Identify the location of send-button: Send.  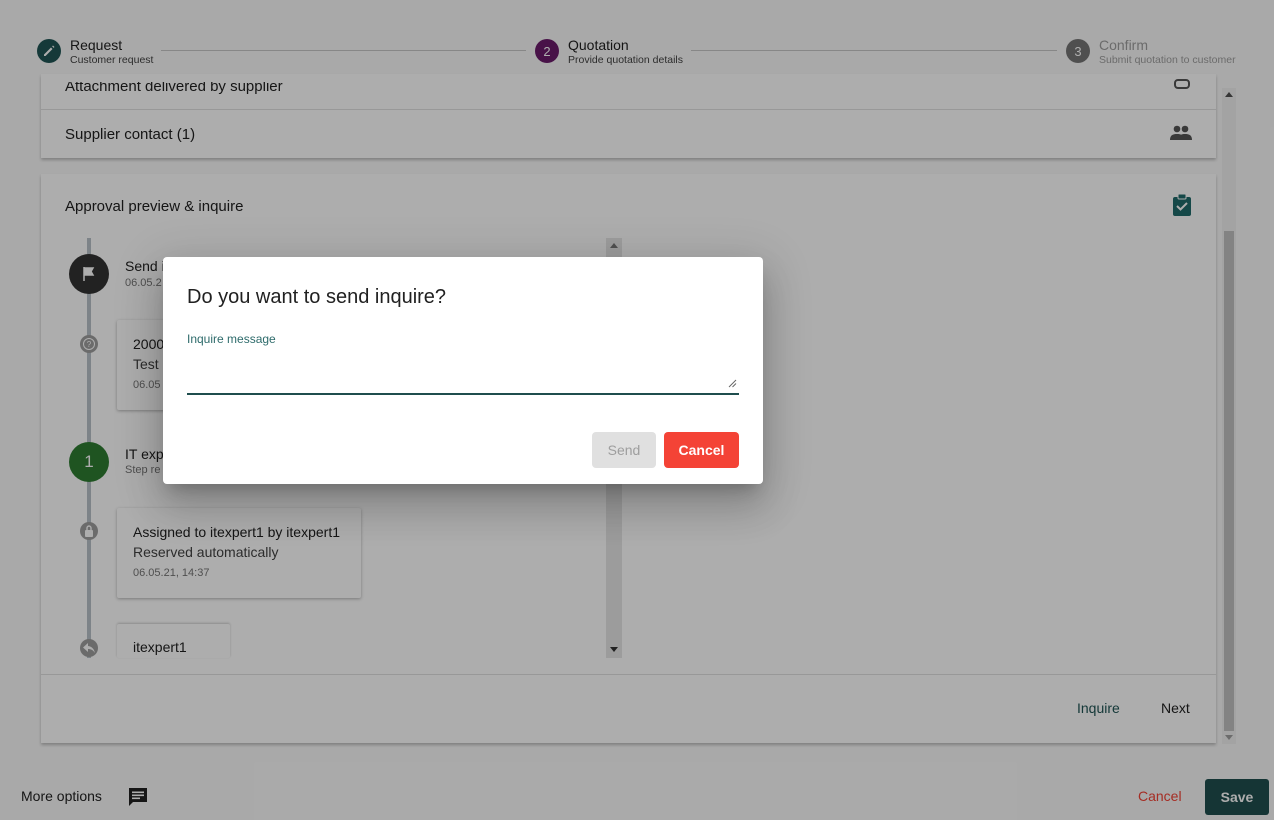
(624, 450).